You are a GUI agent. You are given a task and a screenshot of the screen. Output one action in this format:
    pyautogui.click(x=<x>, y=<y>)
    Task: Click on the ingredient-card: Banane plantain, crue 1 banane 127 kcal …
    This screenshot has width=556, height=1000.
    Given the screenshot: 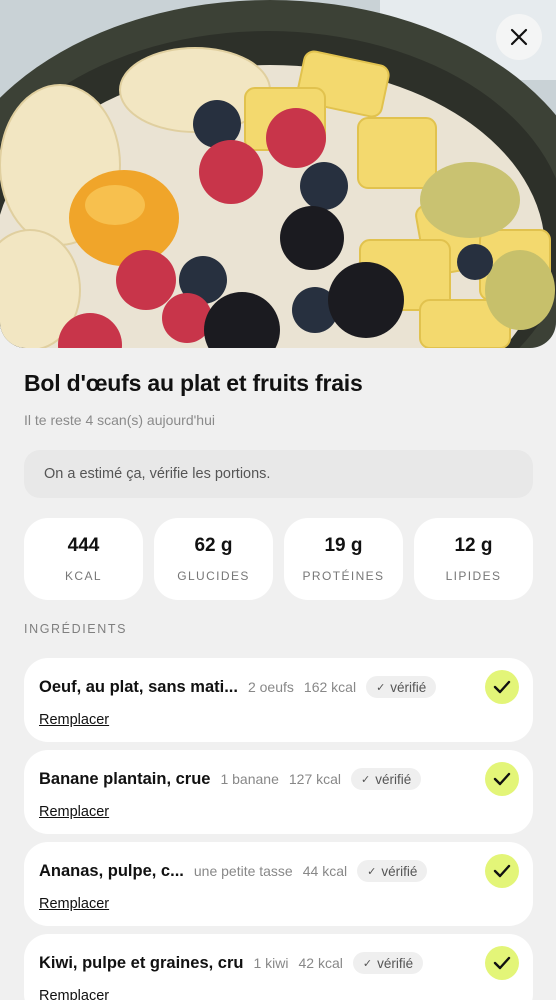 What is the action you would take?
    pyautogui.click(x=278, y=792)
    